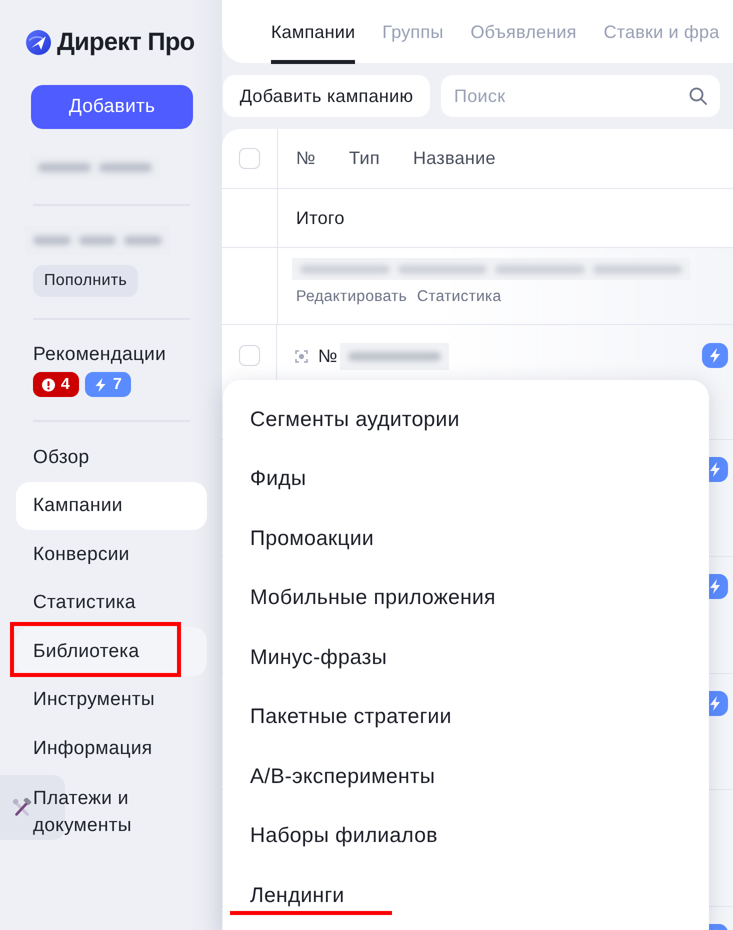  Describe the element at coordinates (381, 158) in the screenshot. I see `column-header: Тип` at that location.